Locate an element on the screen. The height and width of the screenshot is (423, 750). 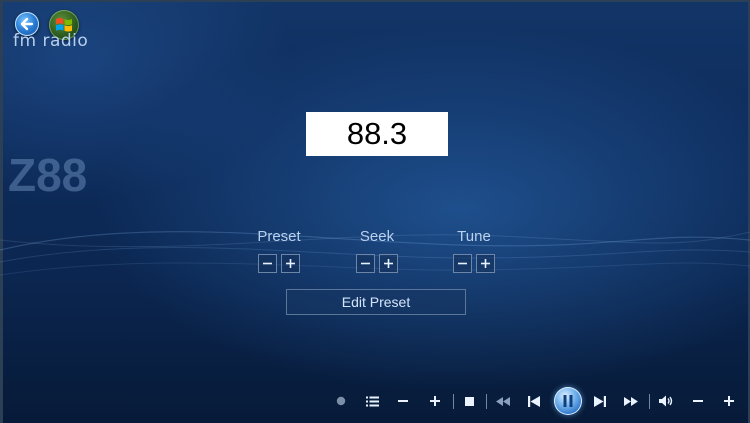
stop-button is located at coordinates (469, 401).